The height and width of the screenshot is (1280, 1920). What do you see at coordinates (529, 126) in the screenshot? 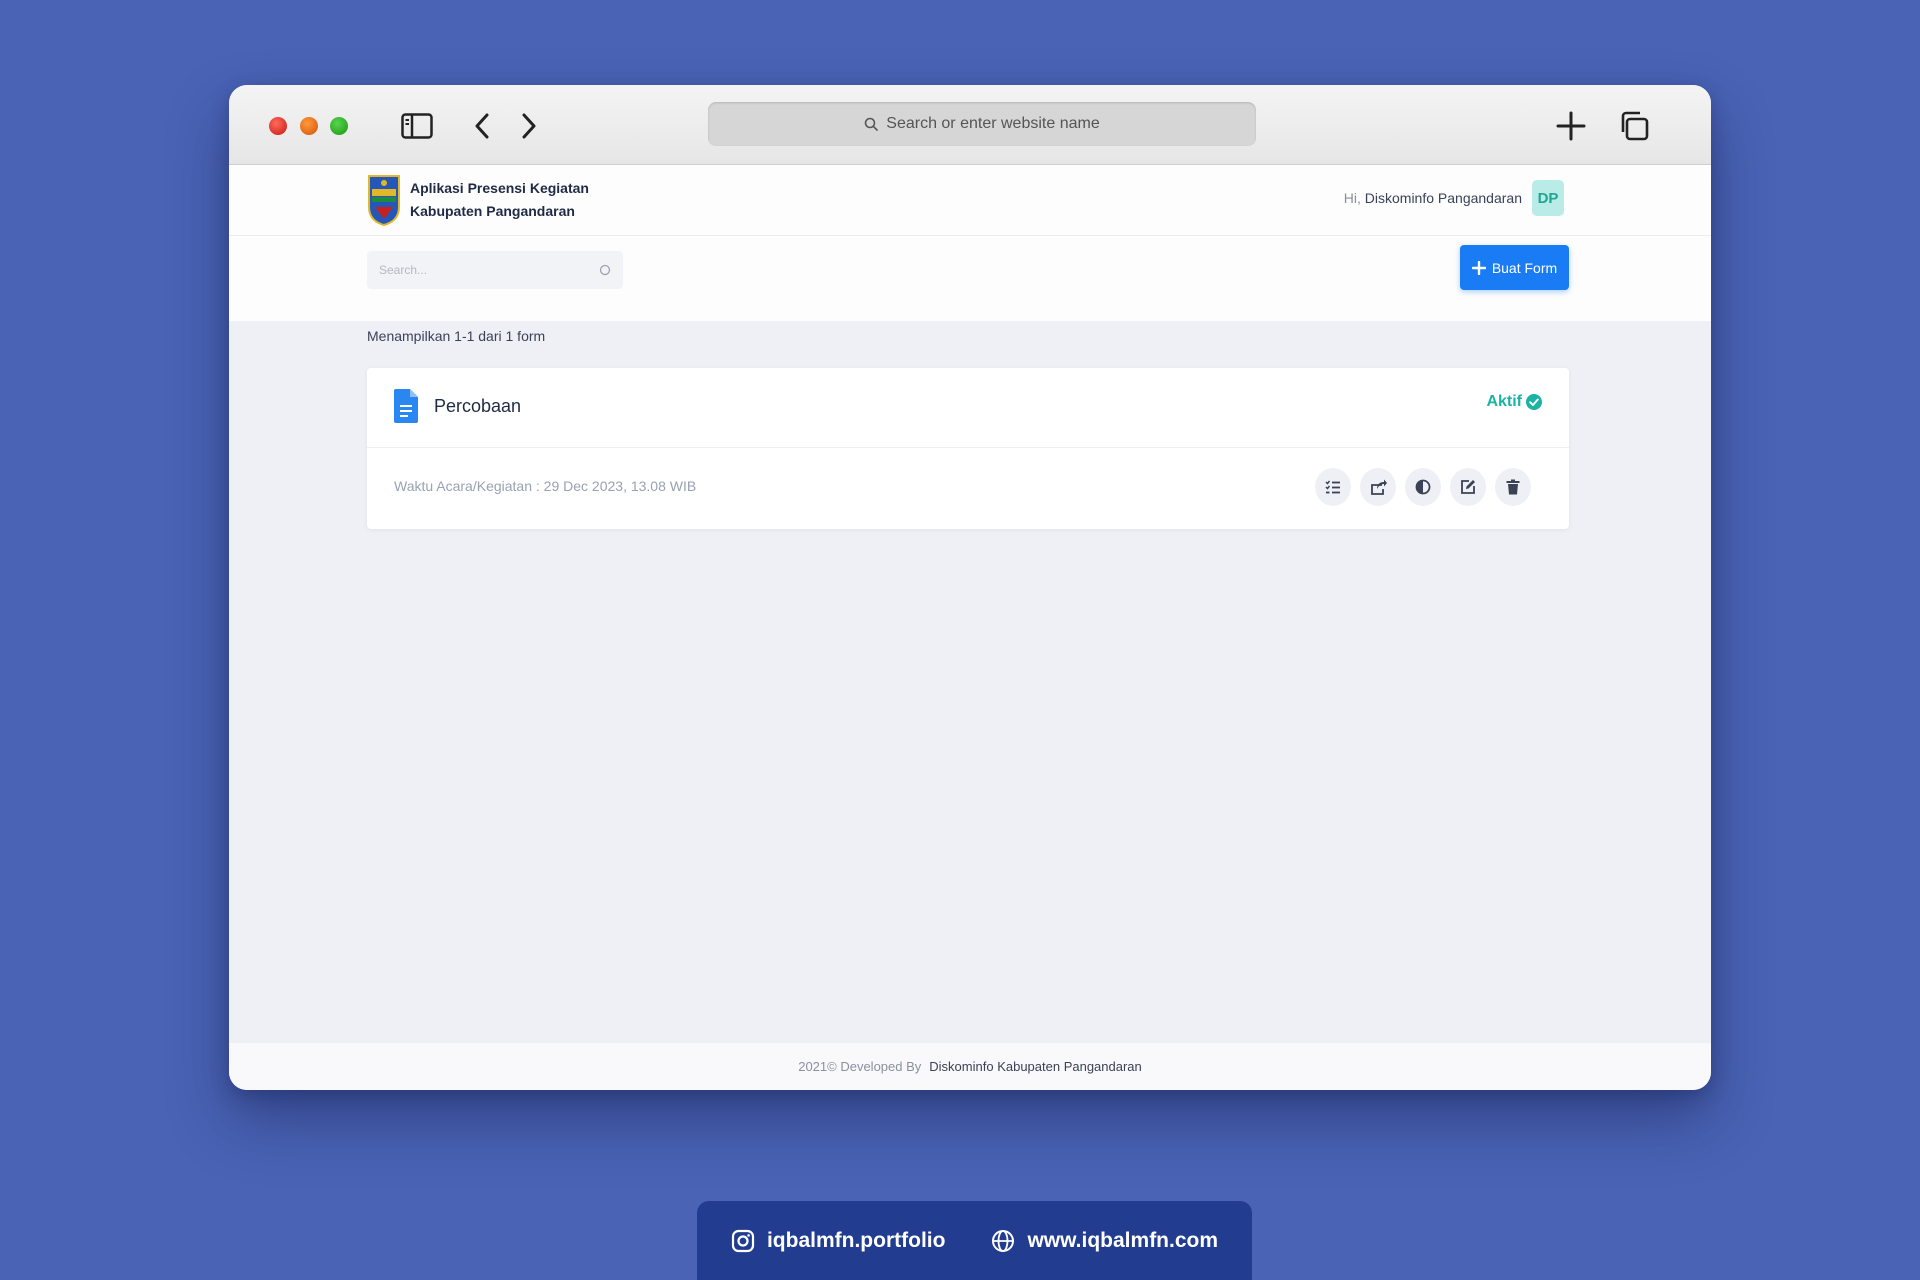
I see `forward-arrow-icon` at bounding box center [529, 126].